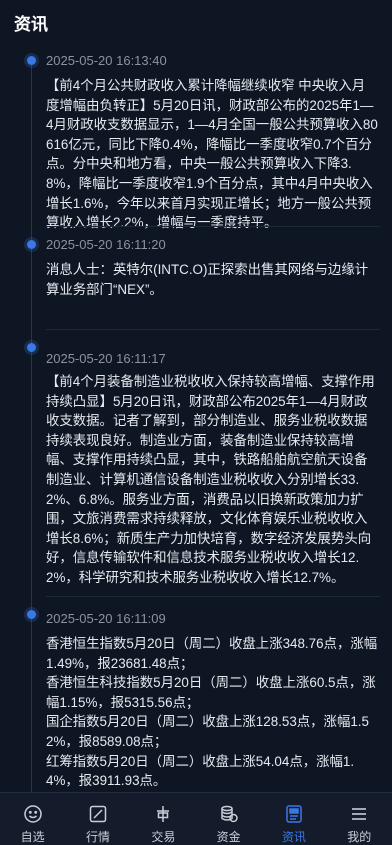 This screenshot has width=392, height=845. I want to click on tab-label: 资金, so click(228, 837).